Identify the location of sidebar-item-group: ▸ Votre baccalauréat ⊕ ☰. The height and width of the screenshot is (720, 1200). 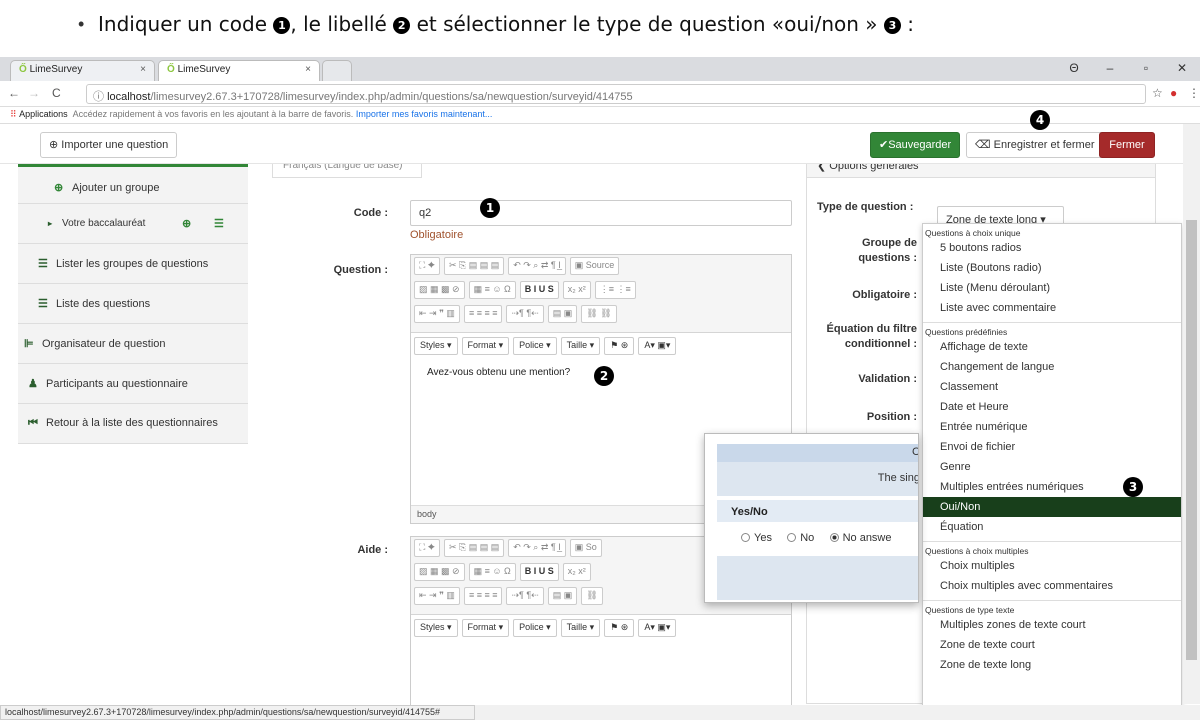
(133, 224).